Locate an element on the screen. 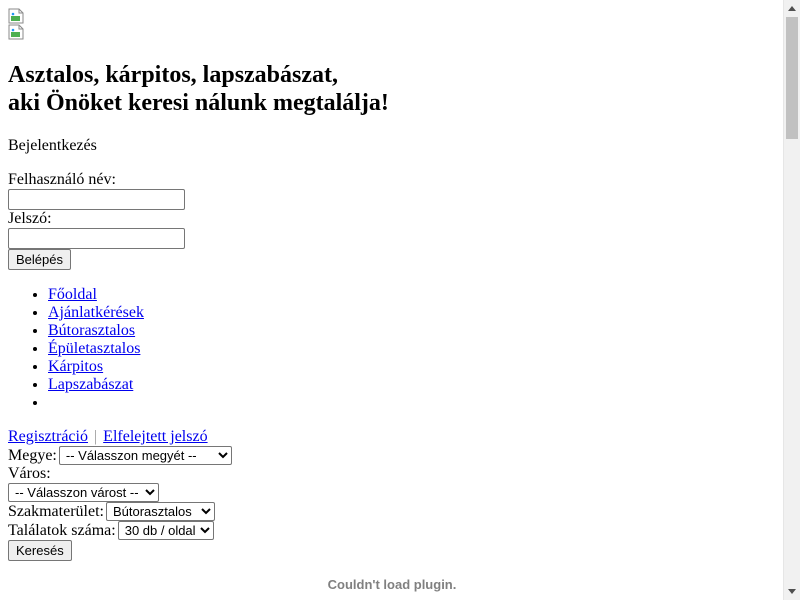 The image size is (800, 600). nav-link-upholsterer: Kárpitos is located at coordinates (75, 366).